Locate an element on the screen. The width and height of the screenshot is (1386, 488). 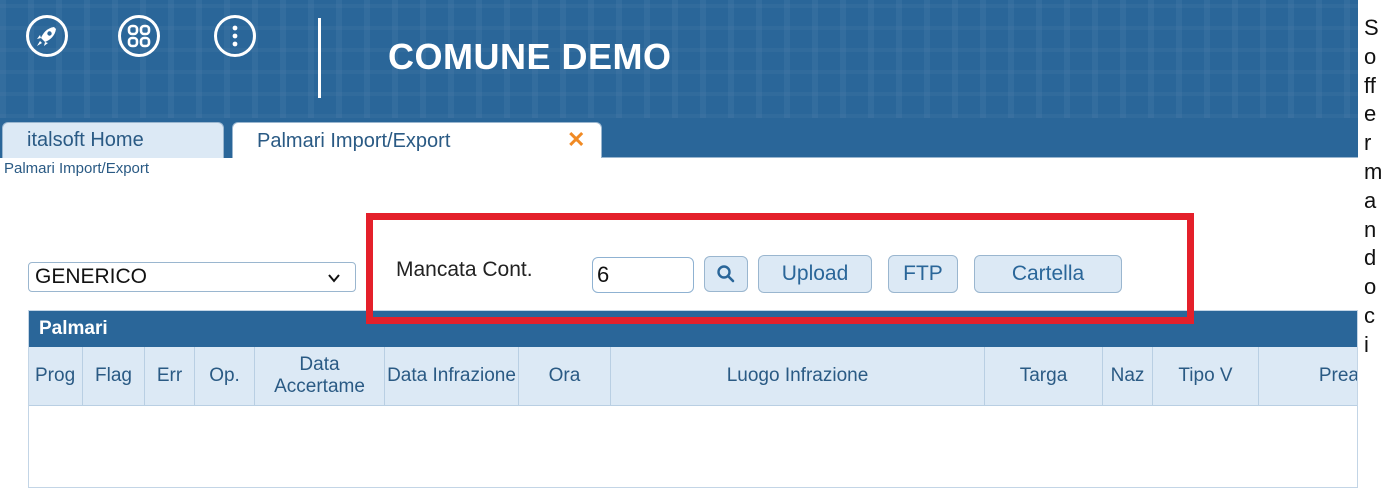
search-icon is located at coordinates (726, 274).